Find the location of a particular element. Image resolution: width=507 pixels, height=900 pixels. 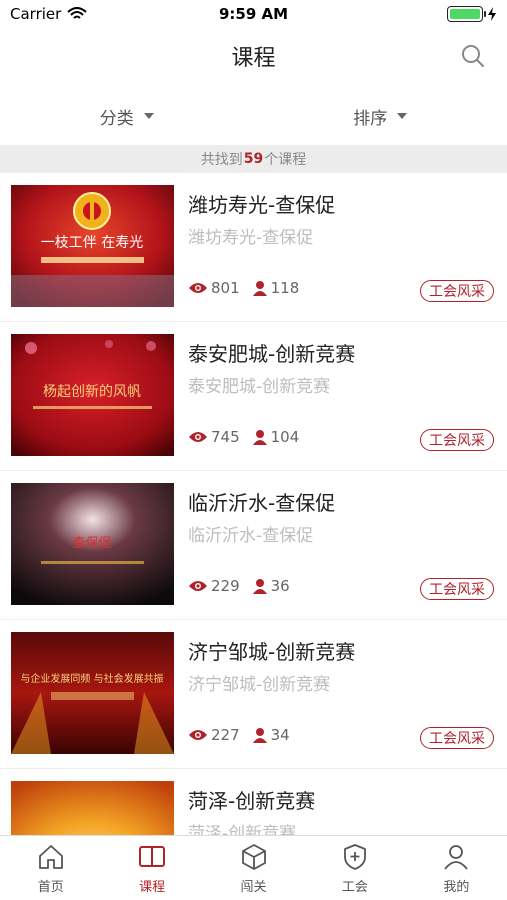

course-meta: 801 118 is located at coordinates (249, 288).